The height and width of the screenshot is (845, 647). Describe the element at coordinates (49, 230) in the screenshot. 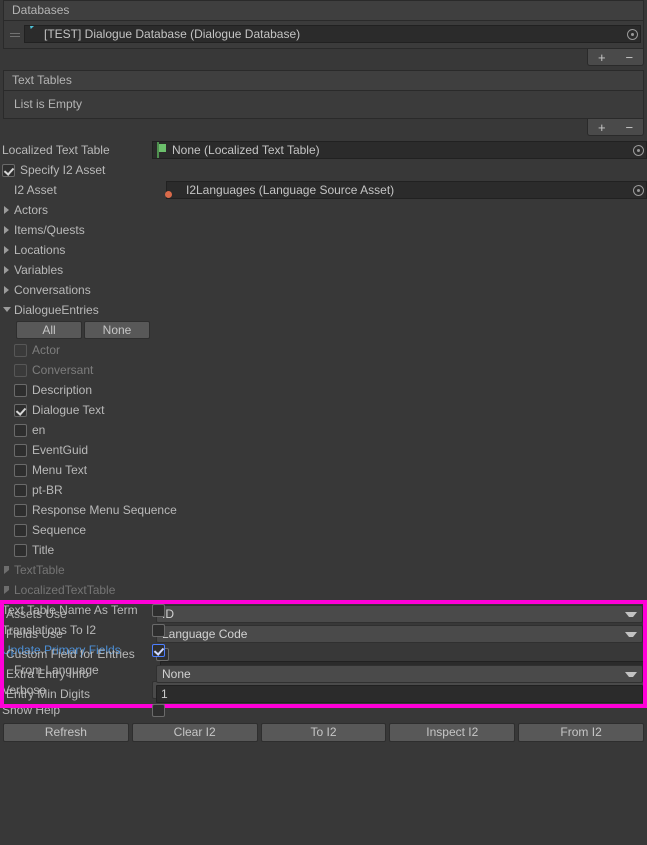

I see `foldout-label: Items/Quests` at that location.